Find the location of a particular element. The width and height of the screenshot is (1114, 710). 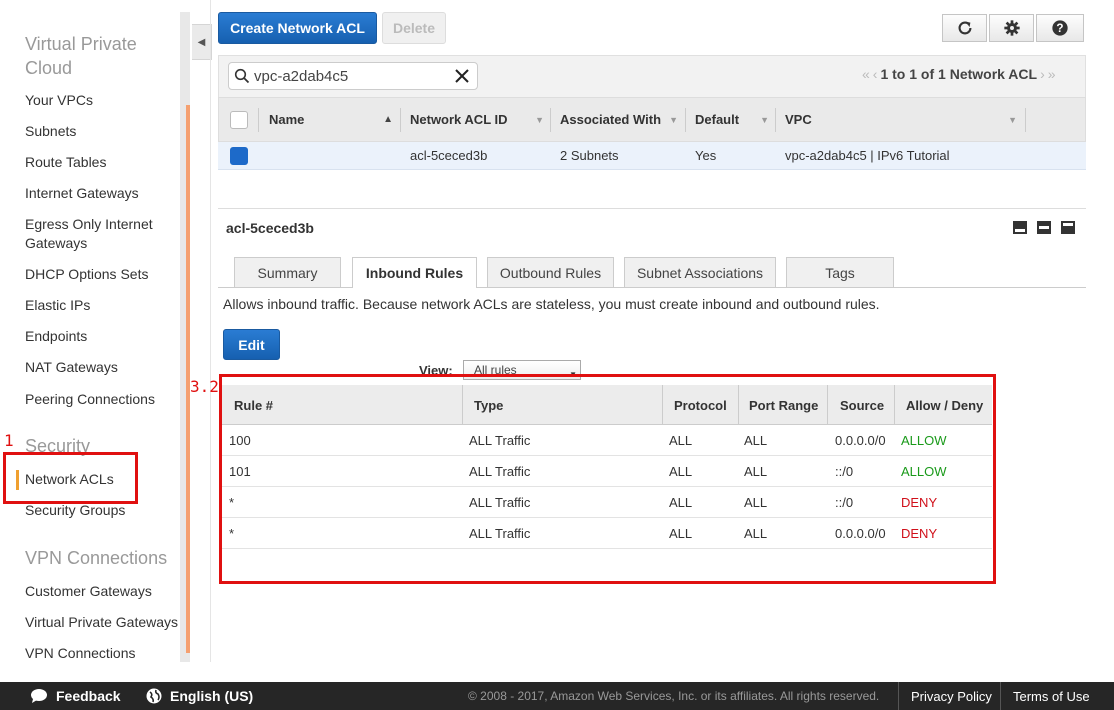

column-header-associated: Associated With ▼ is located at coordinates (622, 119).